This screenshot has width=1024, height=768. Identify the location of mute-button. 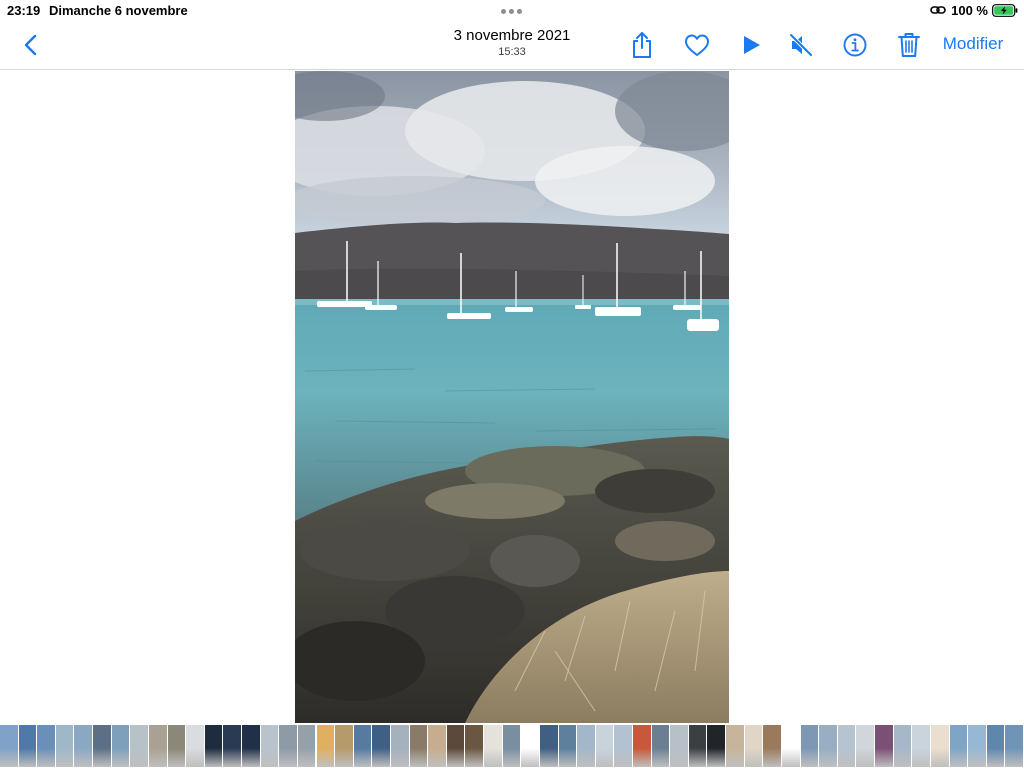
(801, 45).